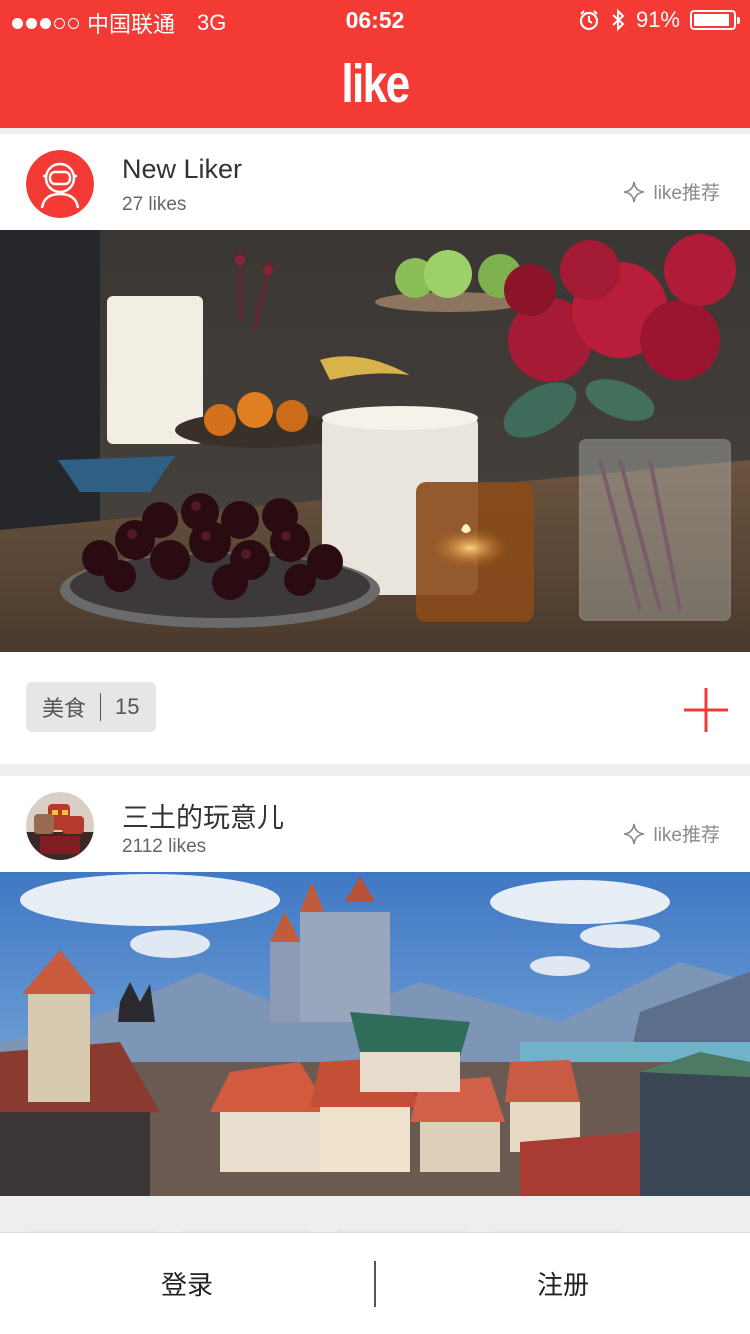 Image resolution: width=750 pixels, height=1334 pixels. I want to click on category-tag: 美食 15, so click(91, 707).